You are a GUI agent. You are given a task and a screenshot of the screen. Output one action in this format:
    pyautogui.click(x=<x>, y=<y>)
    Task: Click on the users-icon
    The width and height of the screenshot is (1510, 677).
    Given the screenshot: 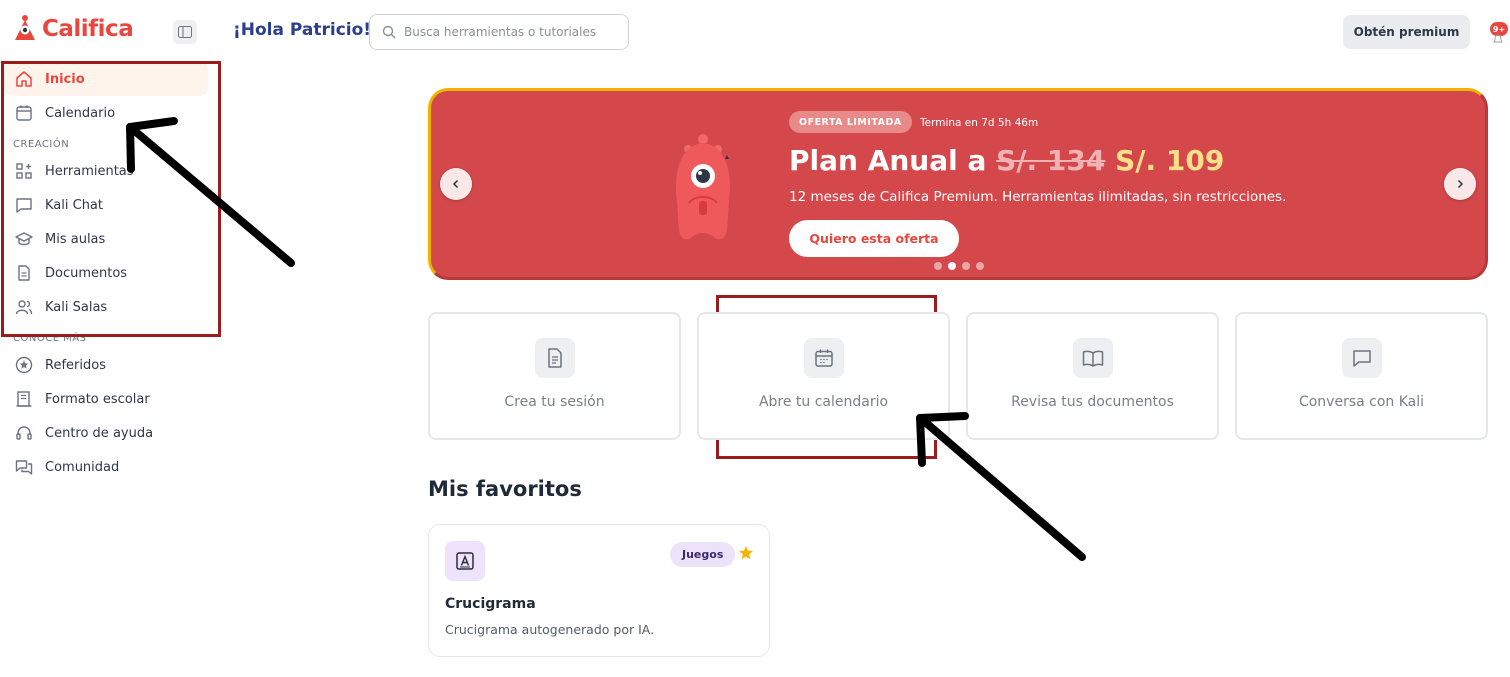 What is the action you would take?
    pyautogui.click(x=23, y=307)
    